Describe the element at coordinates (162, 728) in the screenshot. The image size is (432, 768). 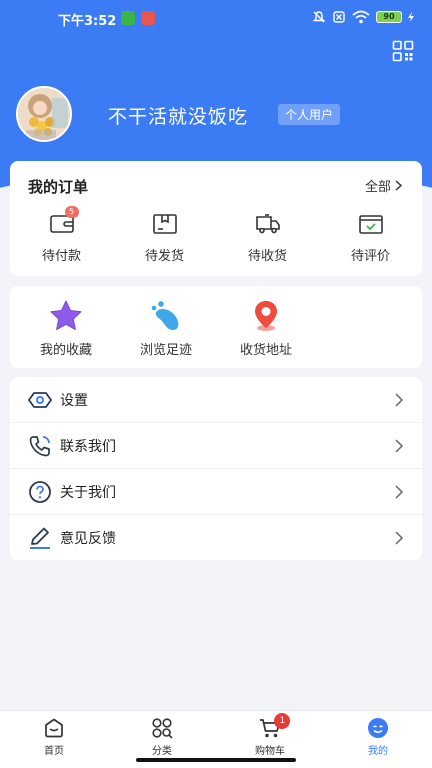
I see `category-icon` at that location.